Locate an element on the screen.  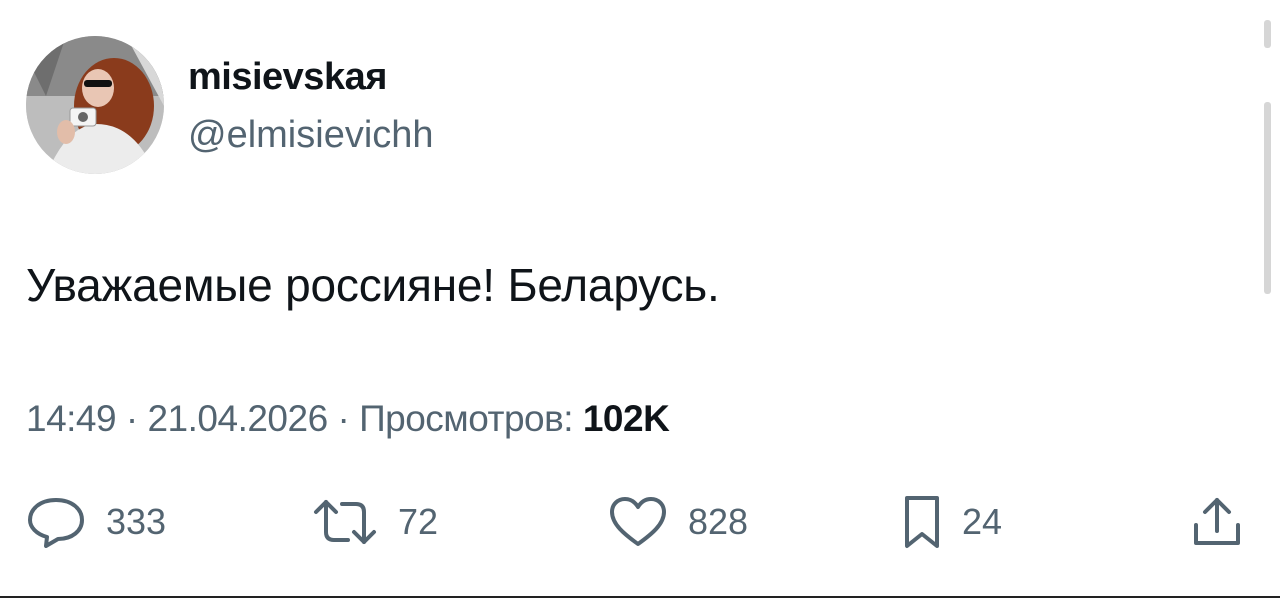
bookmark-button: 24 is located at coordinates (952, 522).